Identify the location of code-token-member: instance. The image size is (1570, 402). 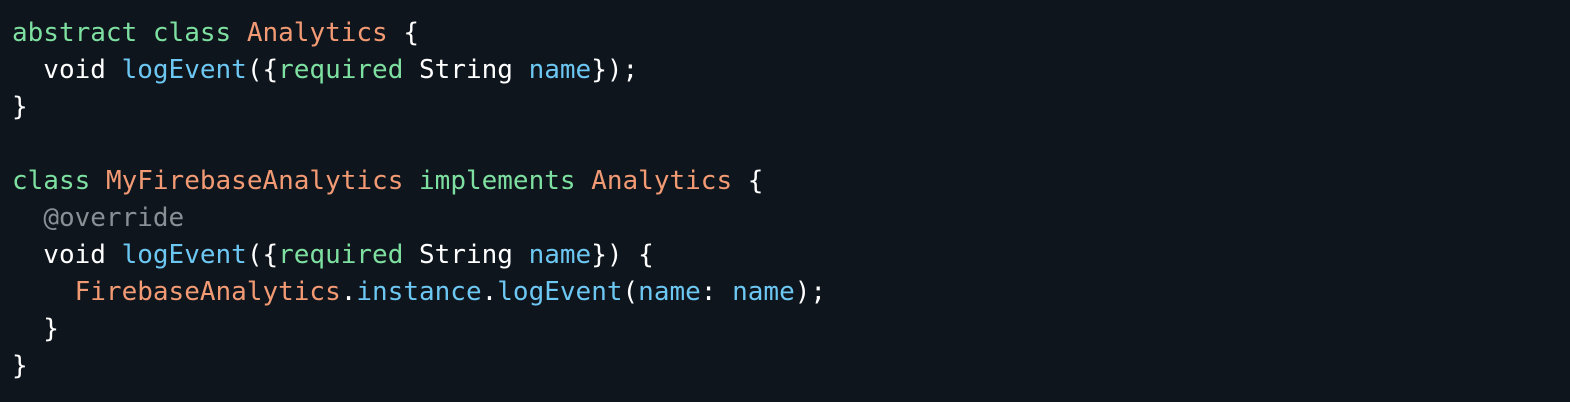
(419, 292).